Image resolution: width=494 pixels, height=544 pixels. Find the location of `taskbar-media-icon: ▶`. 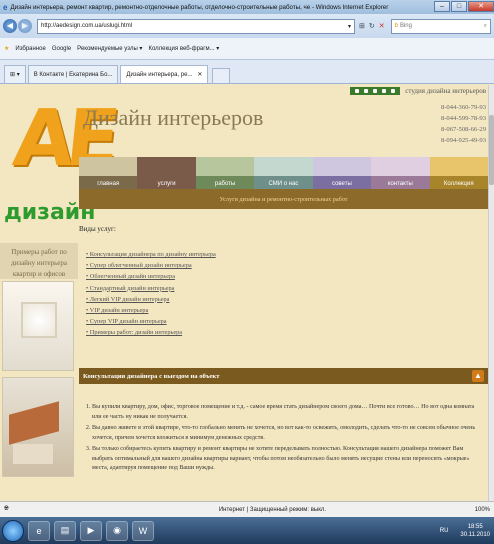

taskbar-media-icon: ▶ is located at coordinates (91, 530).